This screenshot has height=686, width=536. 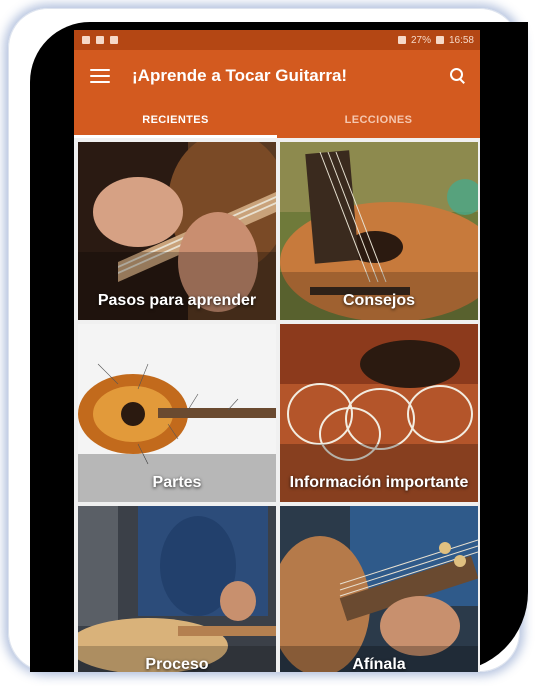 What do you see at coordinates (175, 136) in the screenshot?
I see `tab-indicator` at bounding box center [175, 136].